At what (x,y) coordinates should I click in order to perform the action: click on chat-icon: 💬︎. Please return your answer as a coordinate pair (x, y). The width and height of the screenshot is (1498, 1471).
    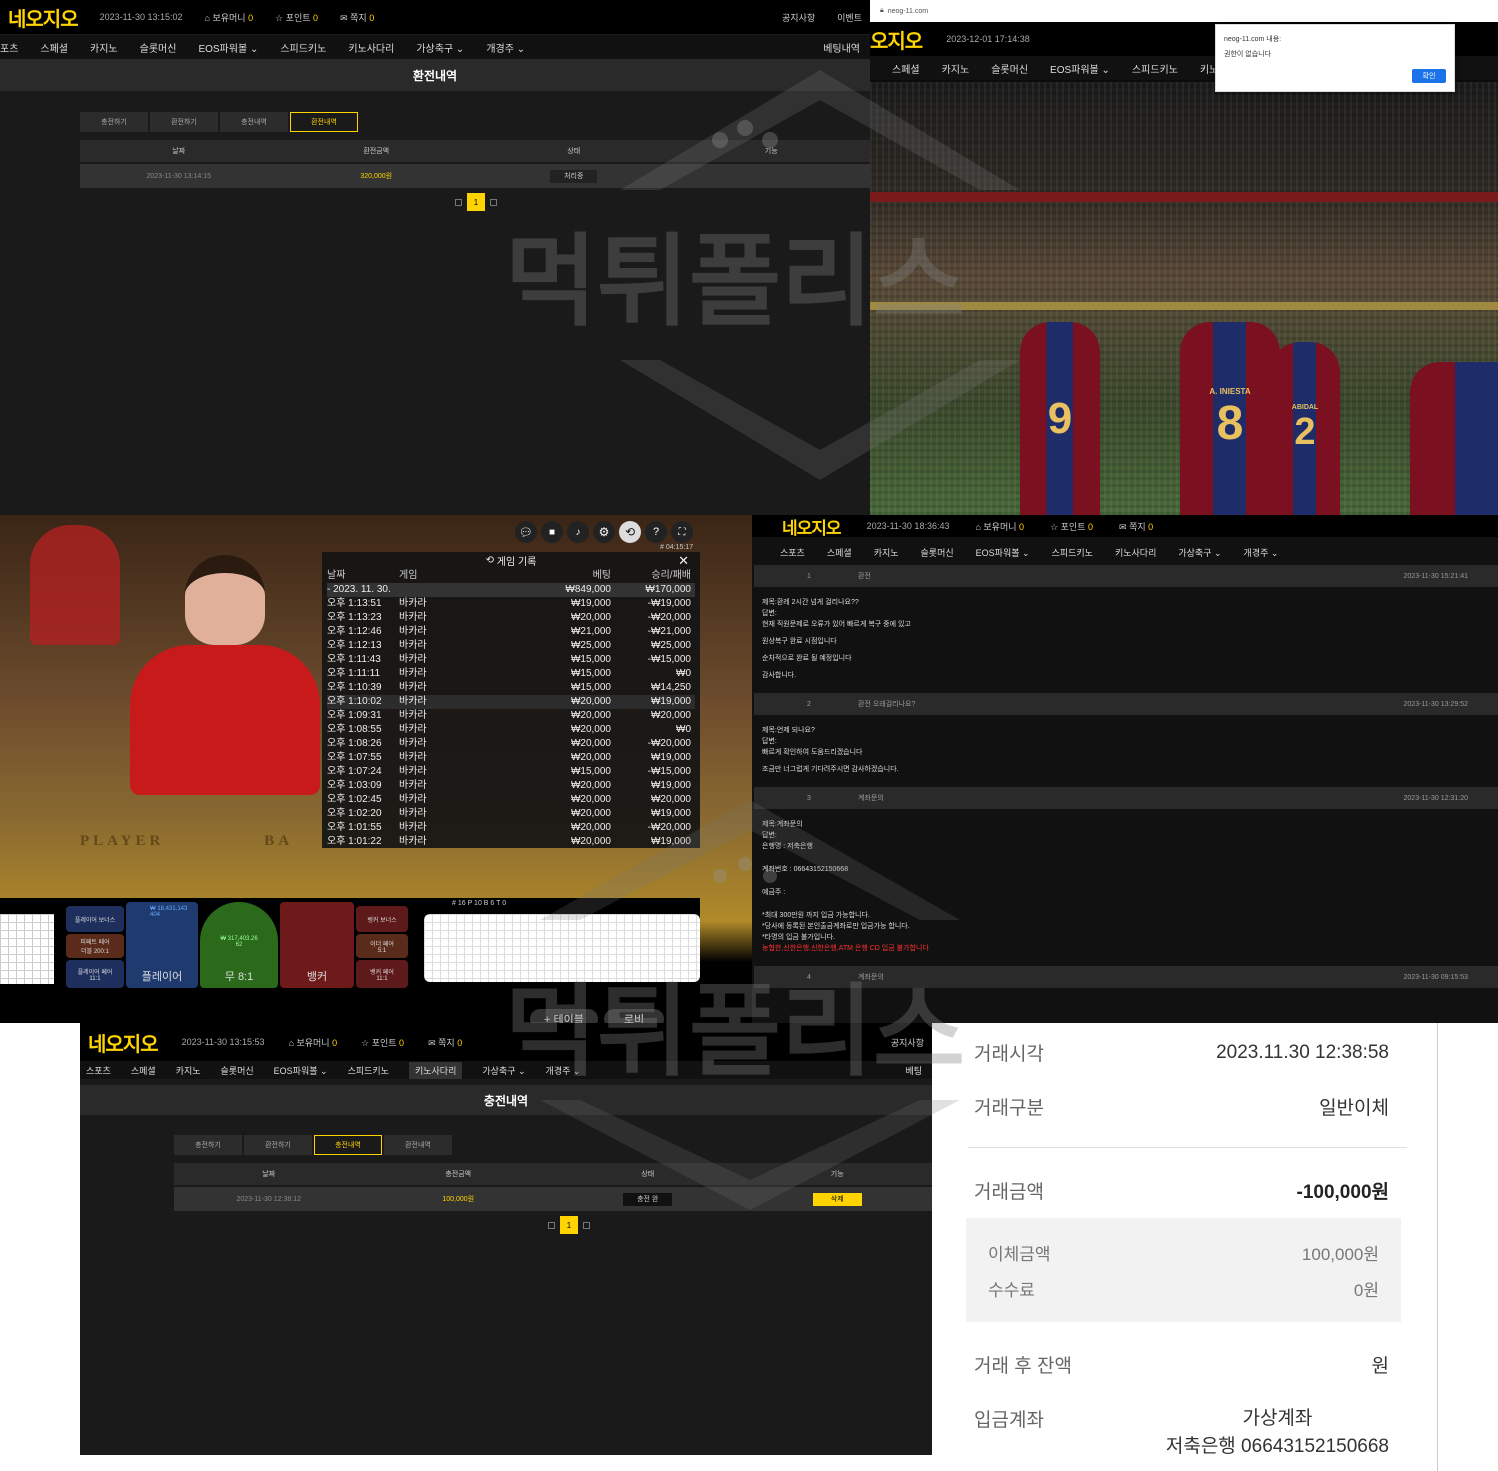
    Looking at the image, I should click on (526, 532).